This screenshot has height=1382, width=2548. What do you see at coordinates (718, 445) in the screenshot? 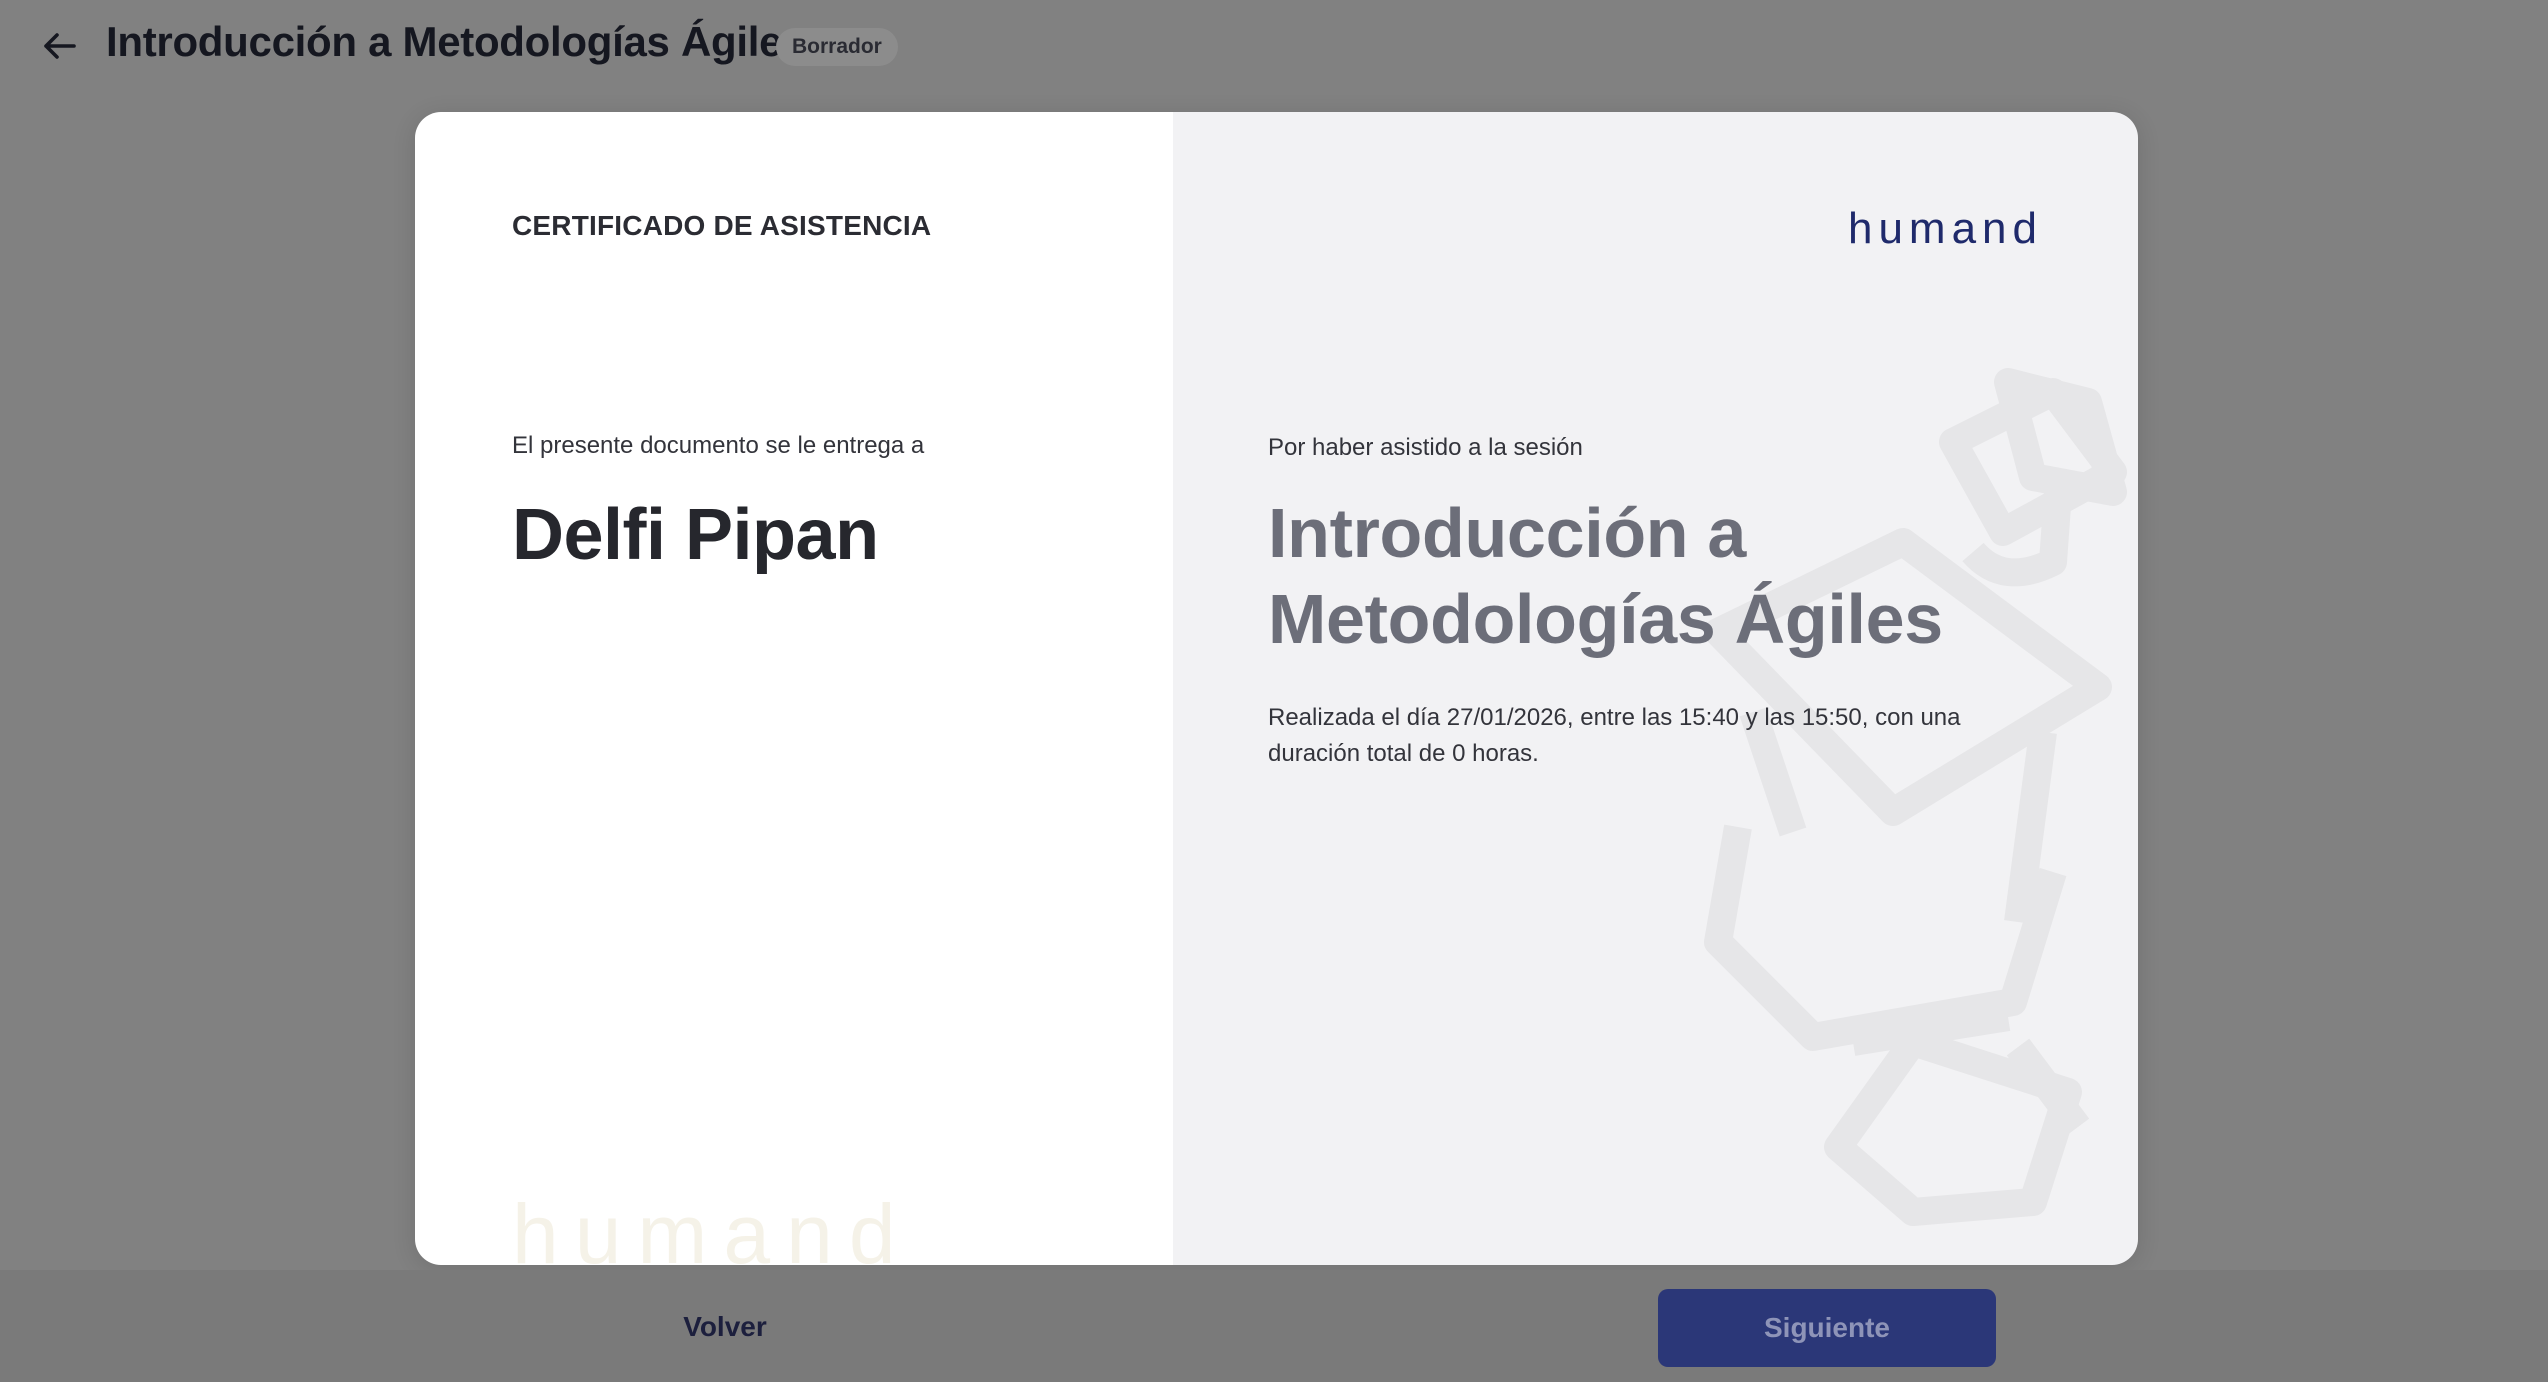
I see `presented-to-text: El presente documento se le entrega a` at bounding box center [718, 445].